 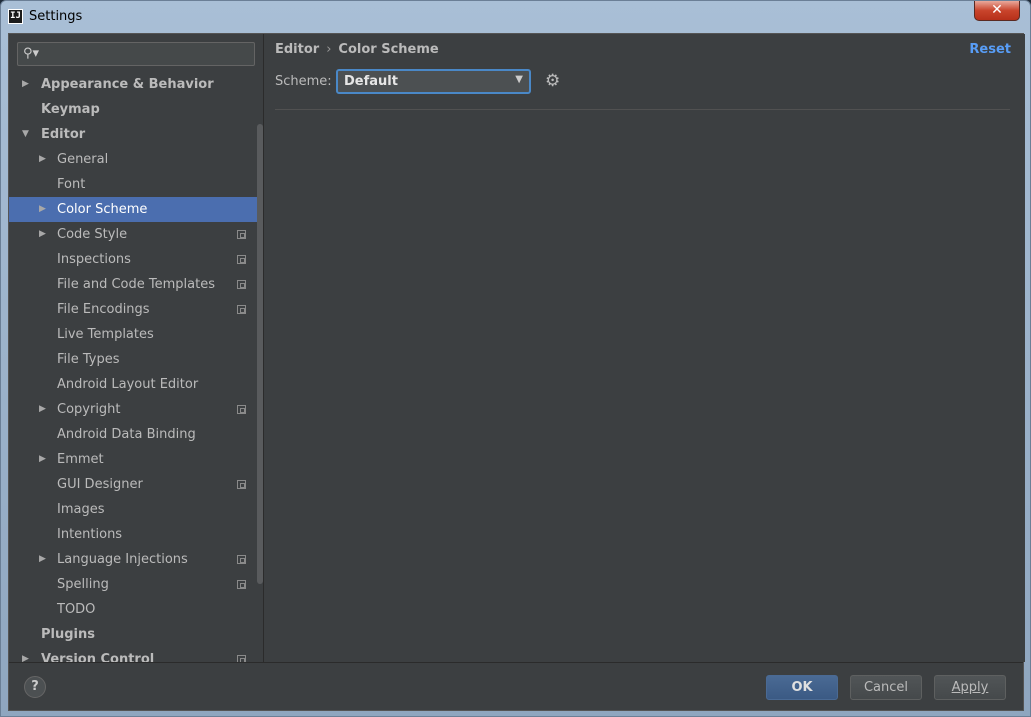 I want to click on sidebar-item-file-types: File Types, so click(x=136, y=359).